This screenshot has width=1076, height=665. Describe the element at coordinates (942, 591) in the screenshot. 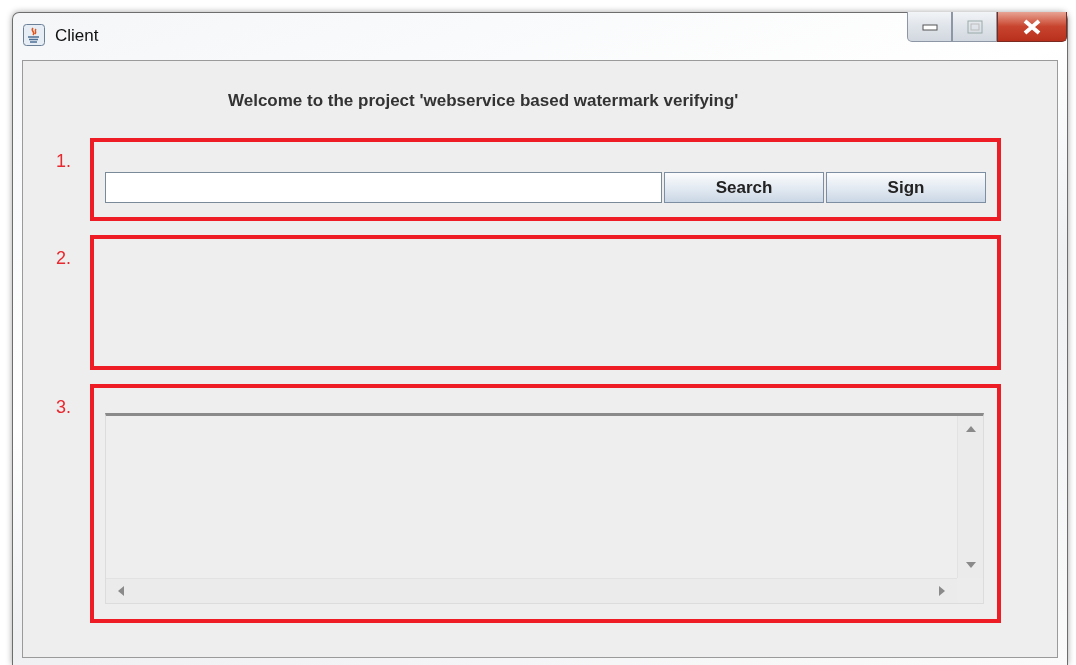

I see `scroll-right-arrow-icon` at that location.